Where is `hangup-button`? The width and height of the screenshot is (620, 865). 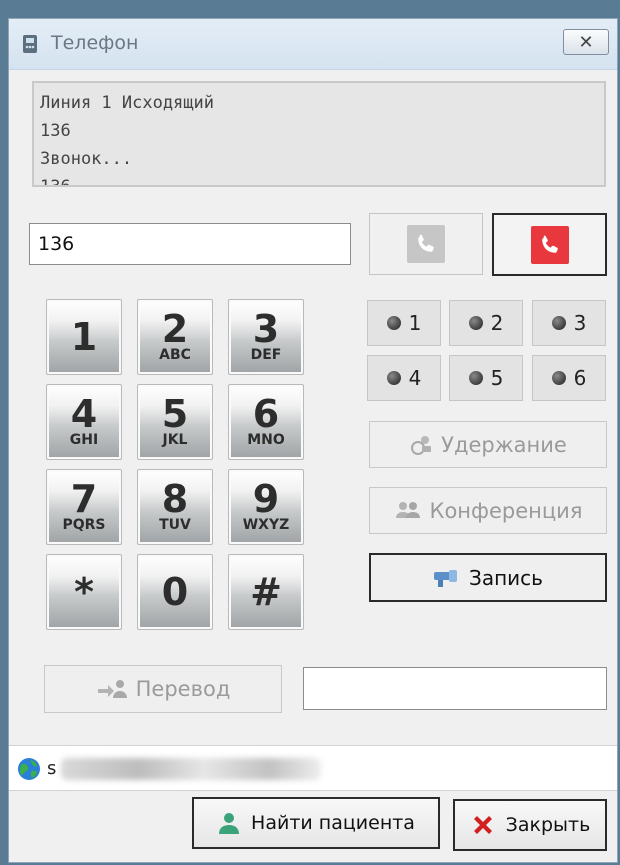
hangup-button is located at coordinates (549, 244).